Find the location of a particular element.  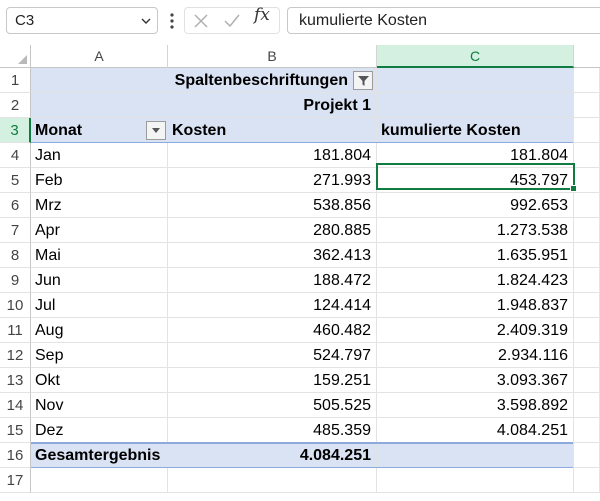

cell-d15 is located at coordinates (587, 430).